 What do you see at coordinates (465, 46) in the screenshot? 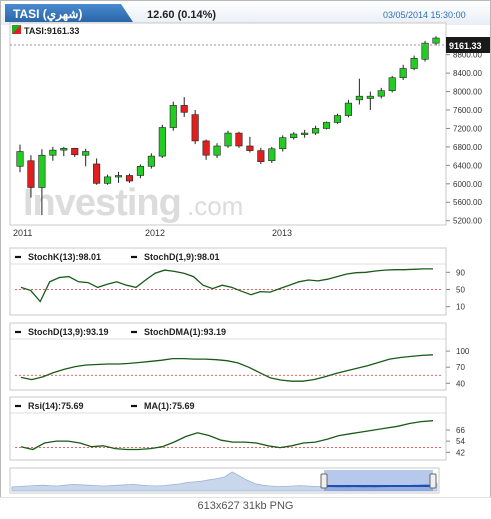
I see `last-price-label: 9161.33` at bounding box center [465, 46].